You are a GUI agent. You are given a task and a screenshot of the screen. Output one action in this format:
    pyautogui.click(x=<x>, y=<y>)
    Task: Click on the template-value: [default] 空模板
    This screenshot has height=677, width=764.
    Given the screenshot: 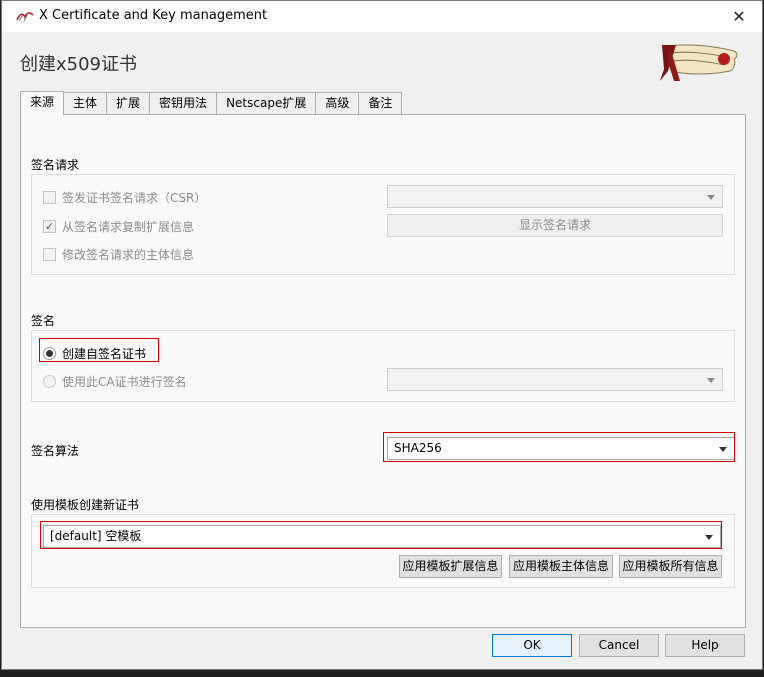 What is the action you would take?
    pyautogui.click(x=96, y=536)
    